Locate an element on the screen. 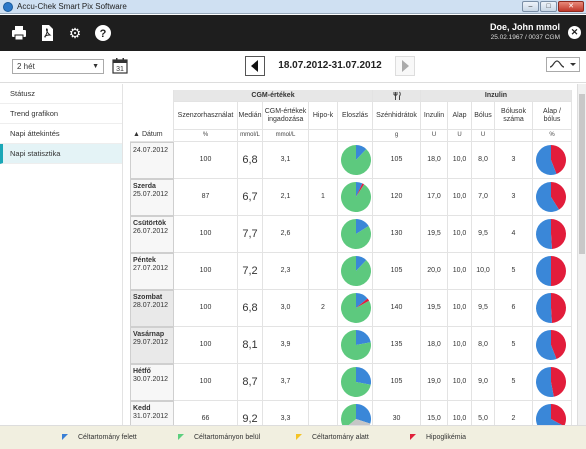  value-cell is located at coordinates (323, 413).